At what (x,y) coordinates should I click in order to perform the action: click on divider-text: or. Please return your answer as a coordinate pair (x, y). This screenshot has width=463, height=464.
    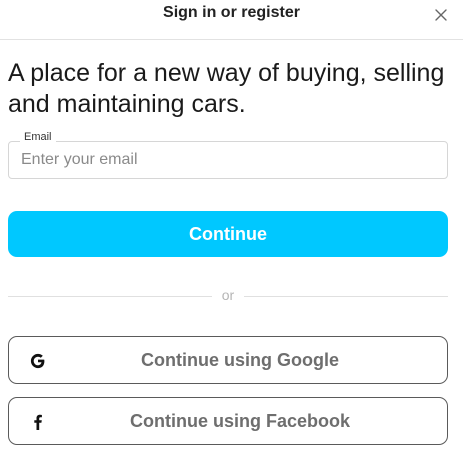
    Looking at the image, I should click on (228, 295).